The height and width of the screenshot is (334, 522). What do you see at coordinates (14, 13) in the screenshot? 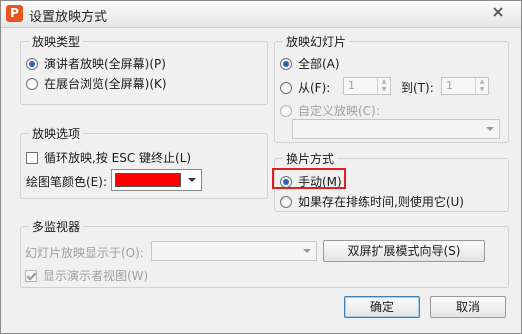
I see `wps-presentation-icon: P` at bounding box center [14, 13].